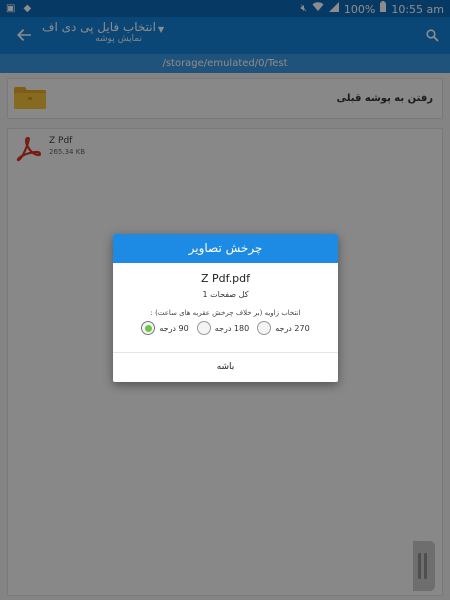  I want to click on angle-option-270: 270 درجه, so click(283, 328).